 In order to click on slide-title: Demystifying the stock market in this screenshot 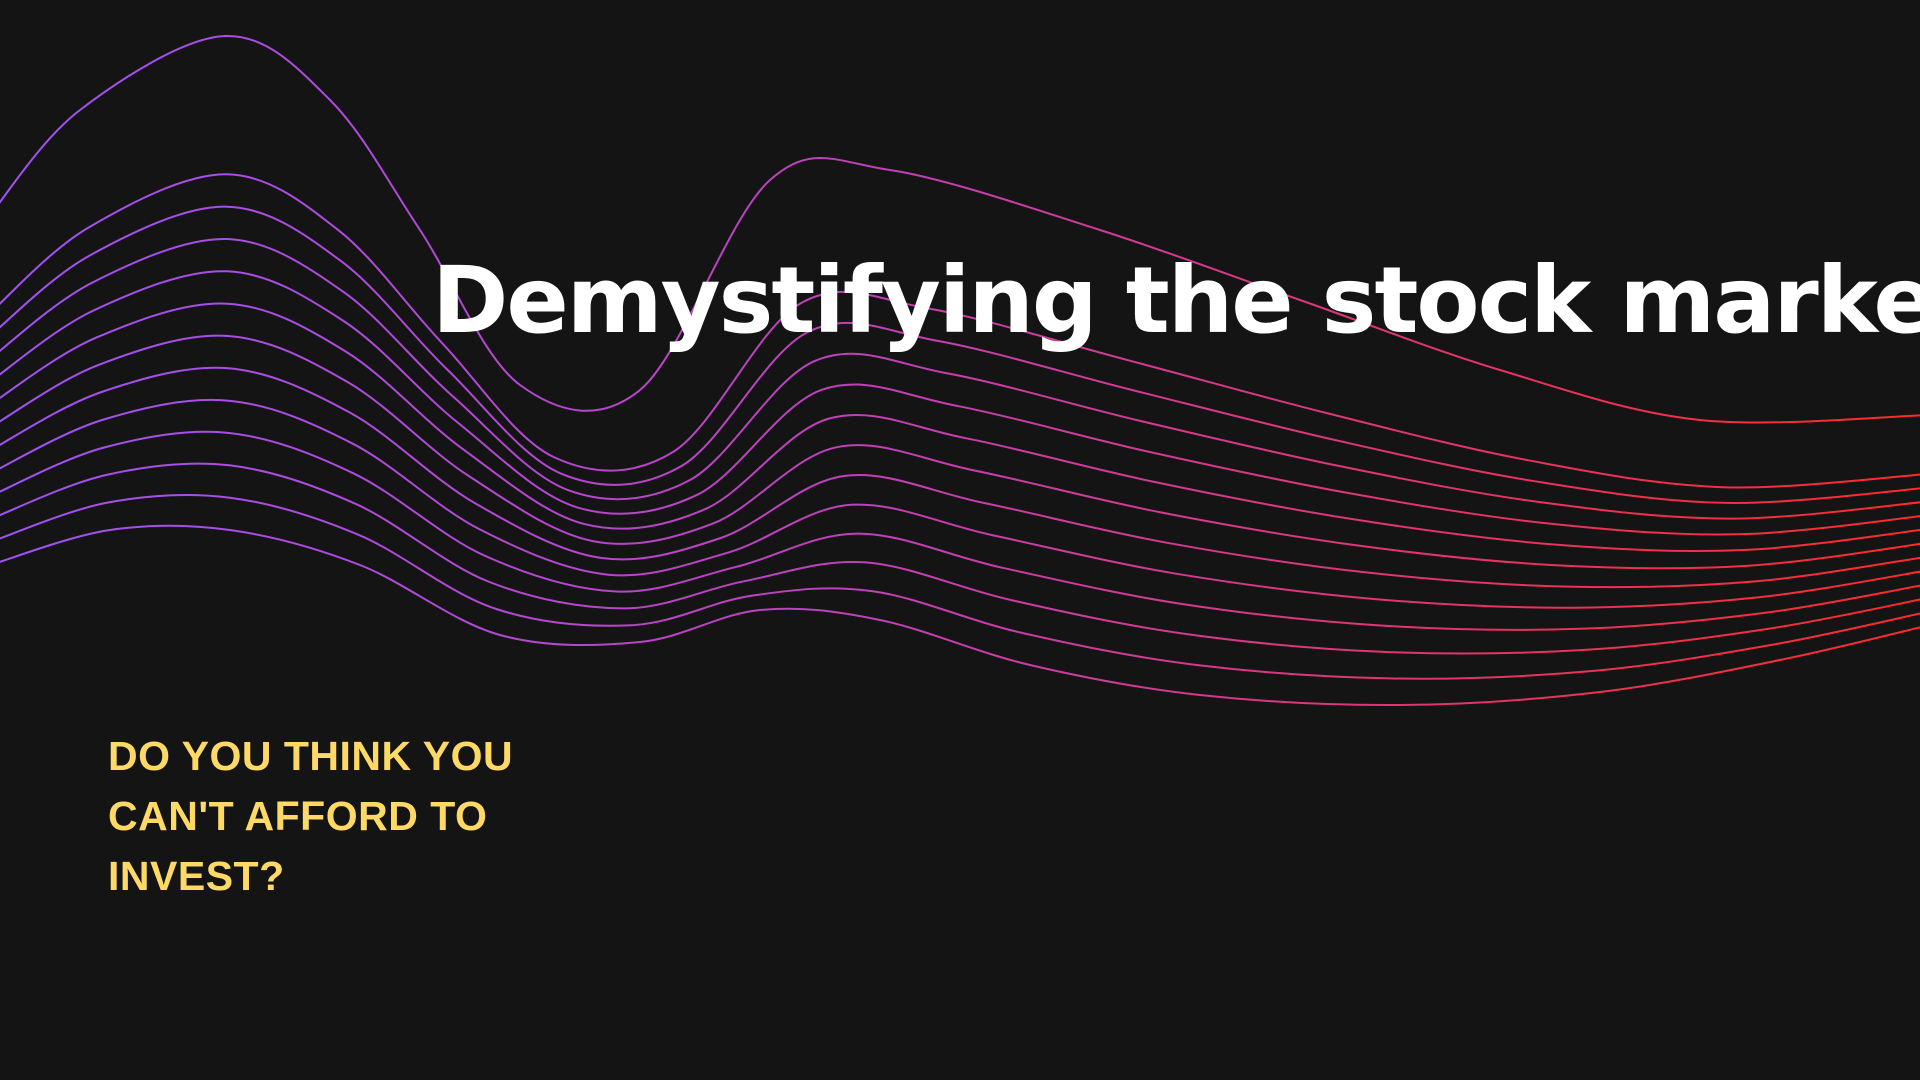, I will do `click(1176, 300)`.